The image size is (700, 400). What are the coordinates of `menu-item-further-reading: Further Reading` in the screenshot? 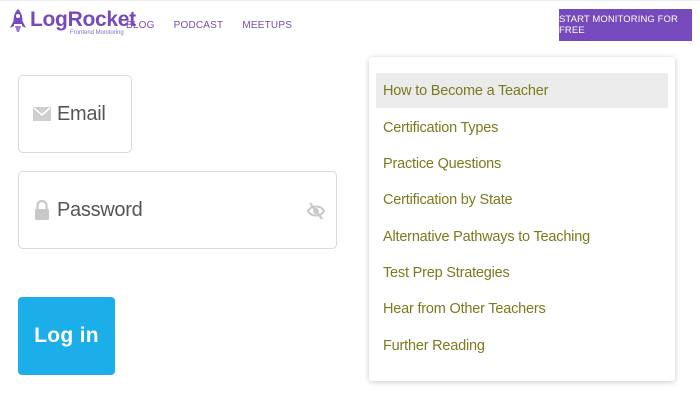 It's located at (522, 345).